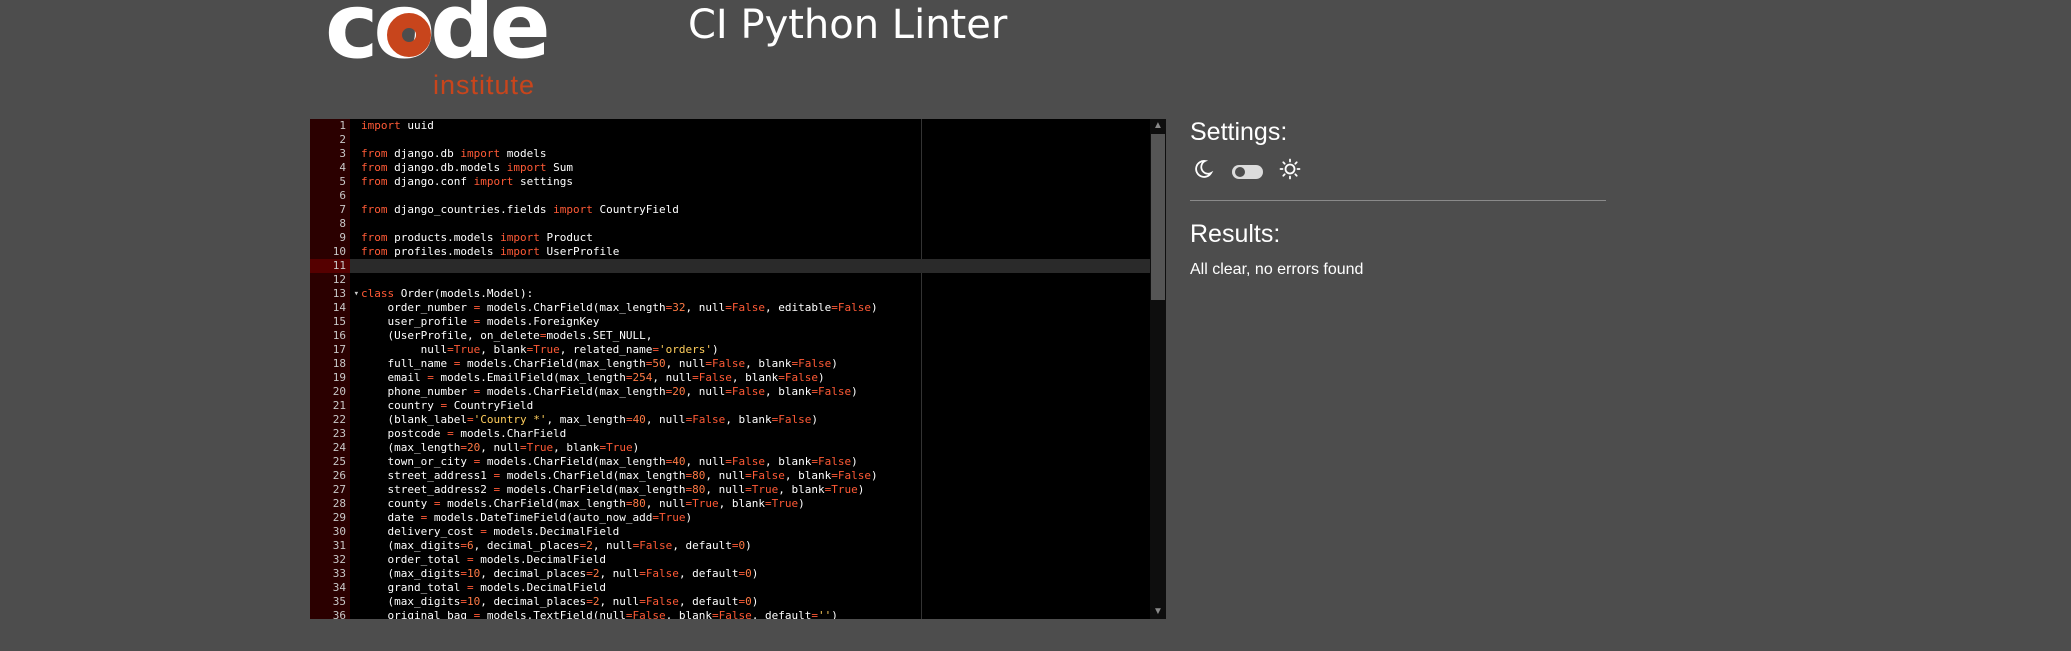  I want to click on code-line: 6, so click(738, 196).